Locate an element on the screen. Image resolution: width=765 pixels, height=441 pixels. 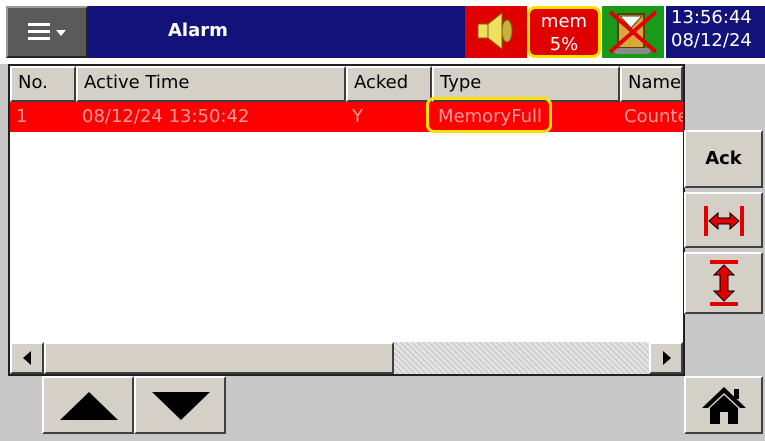
type-highlight-outline is located at coordinates (489, 115).